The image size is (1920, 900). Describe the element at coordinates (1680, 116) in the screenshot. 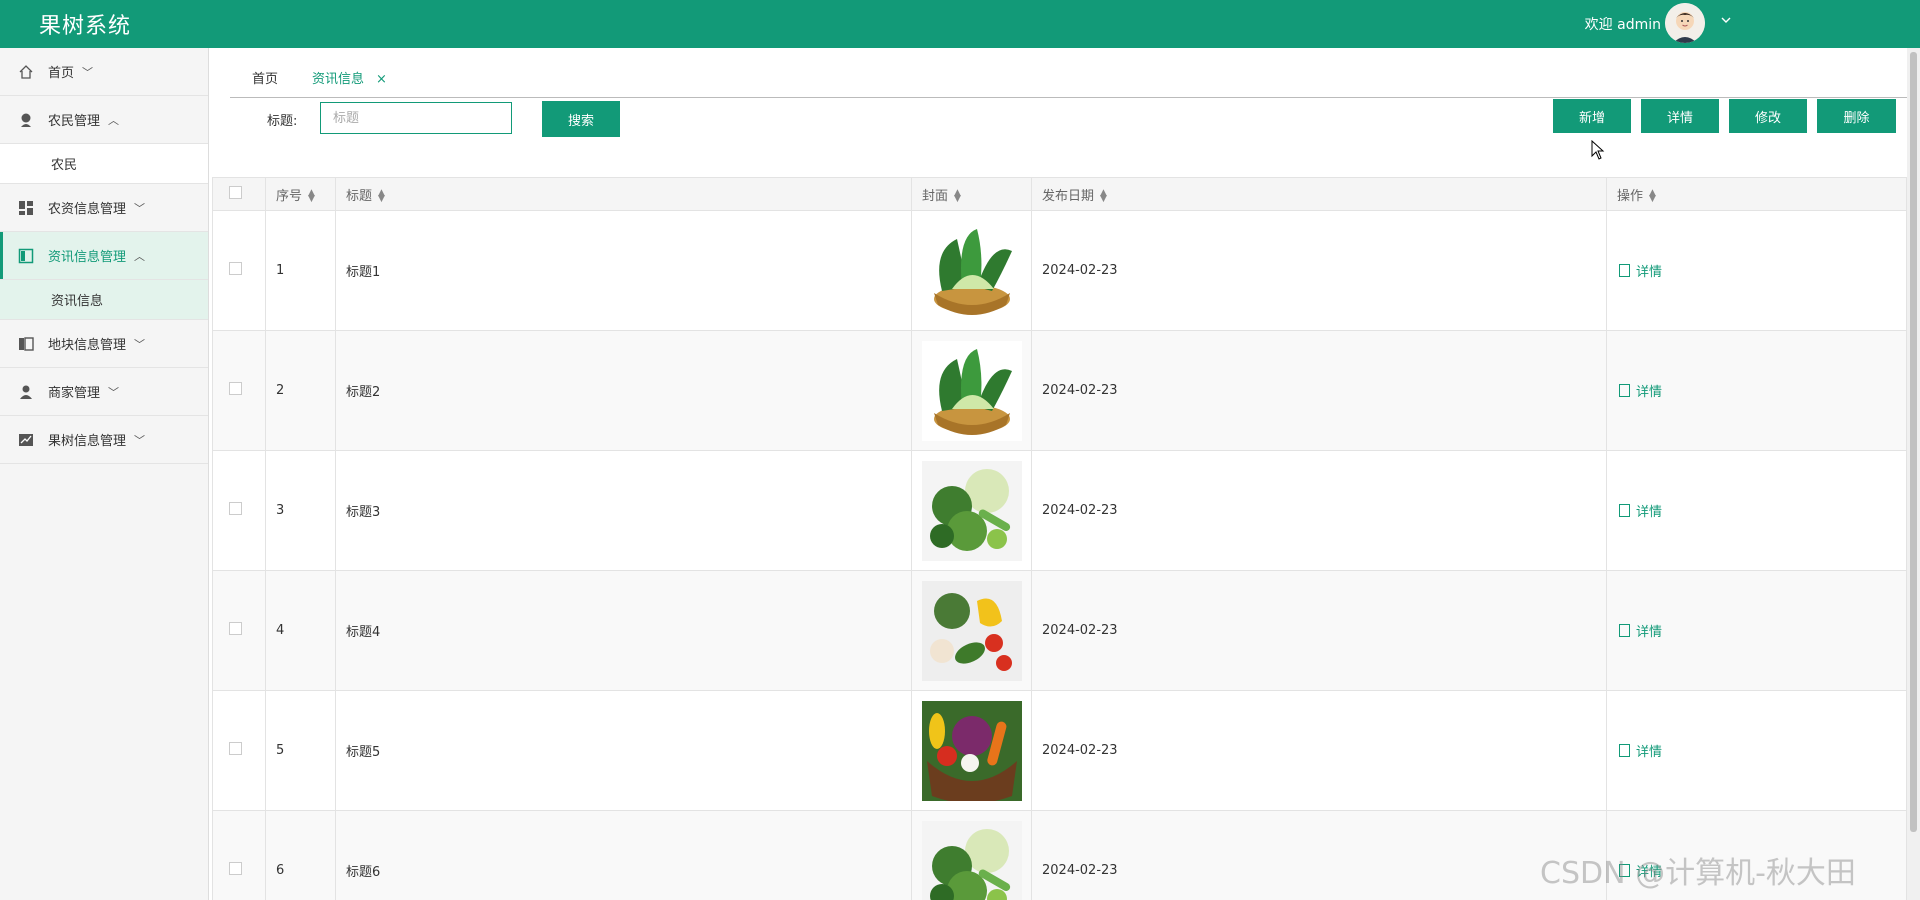

I see `detail-button: 详情` at that location.